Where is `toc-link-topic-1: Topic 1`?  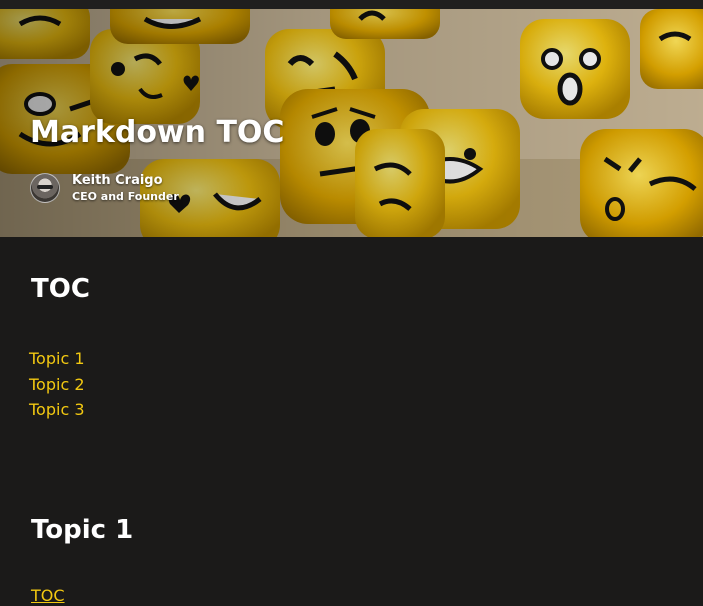 toc-link-topic-1: Topic 1 is located at coordinates (57, 358).